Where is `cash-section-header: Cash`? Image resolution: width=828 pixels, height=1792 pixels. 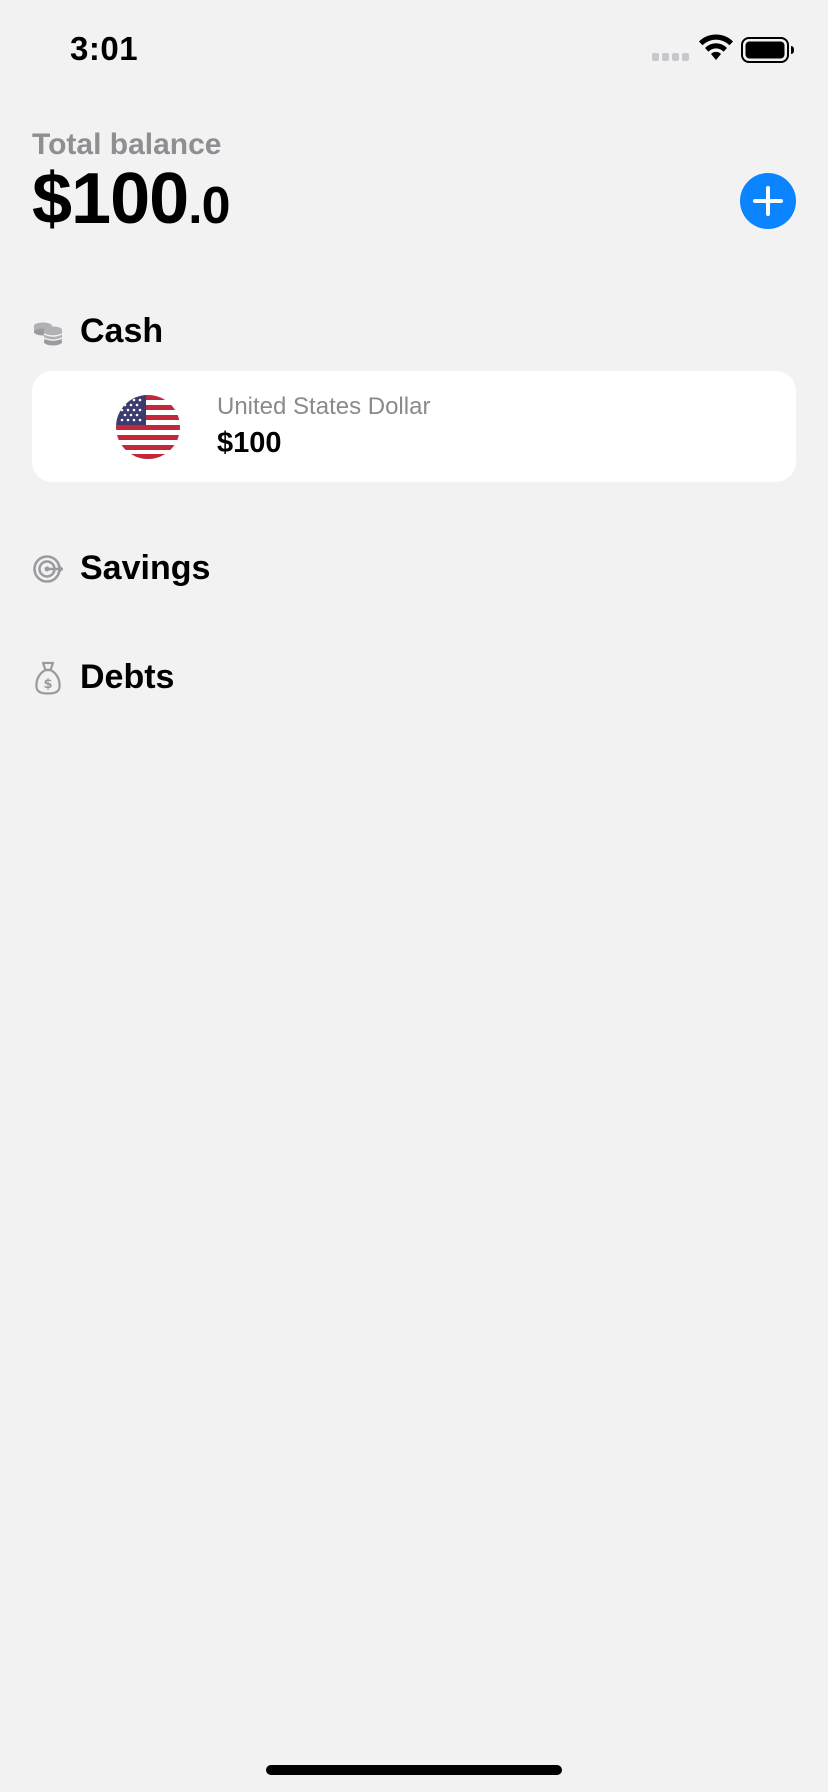 cash-section-header: Cash is located at coordinates (97, 331).